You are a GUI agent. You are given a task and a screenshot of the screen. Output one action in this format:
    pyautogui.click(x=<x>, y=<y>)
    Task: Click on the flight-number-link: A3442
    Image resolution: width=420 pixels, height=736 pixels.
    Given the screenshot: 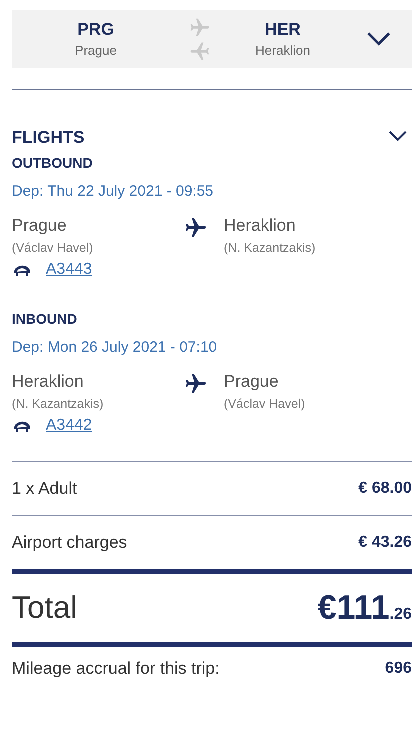 What is the action you would take?
    pyautogui.click(x=69, y=426)
    